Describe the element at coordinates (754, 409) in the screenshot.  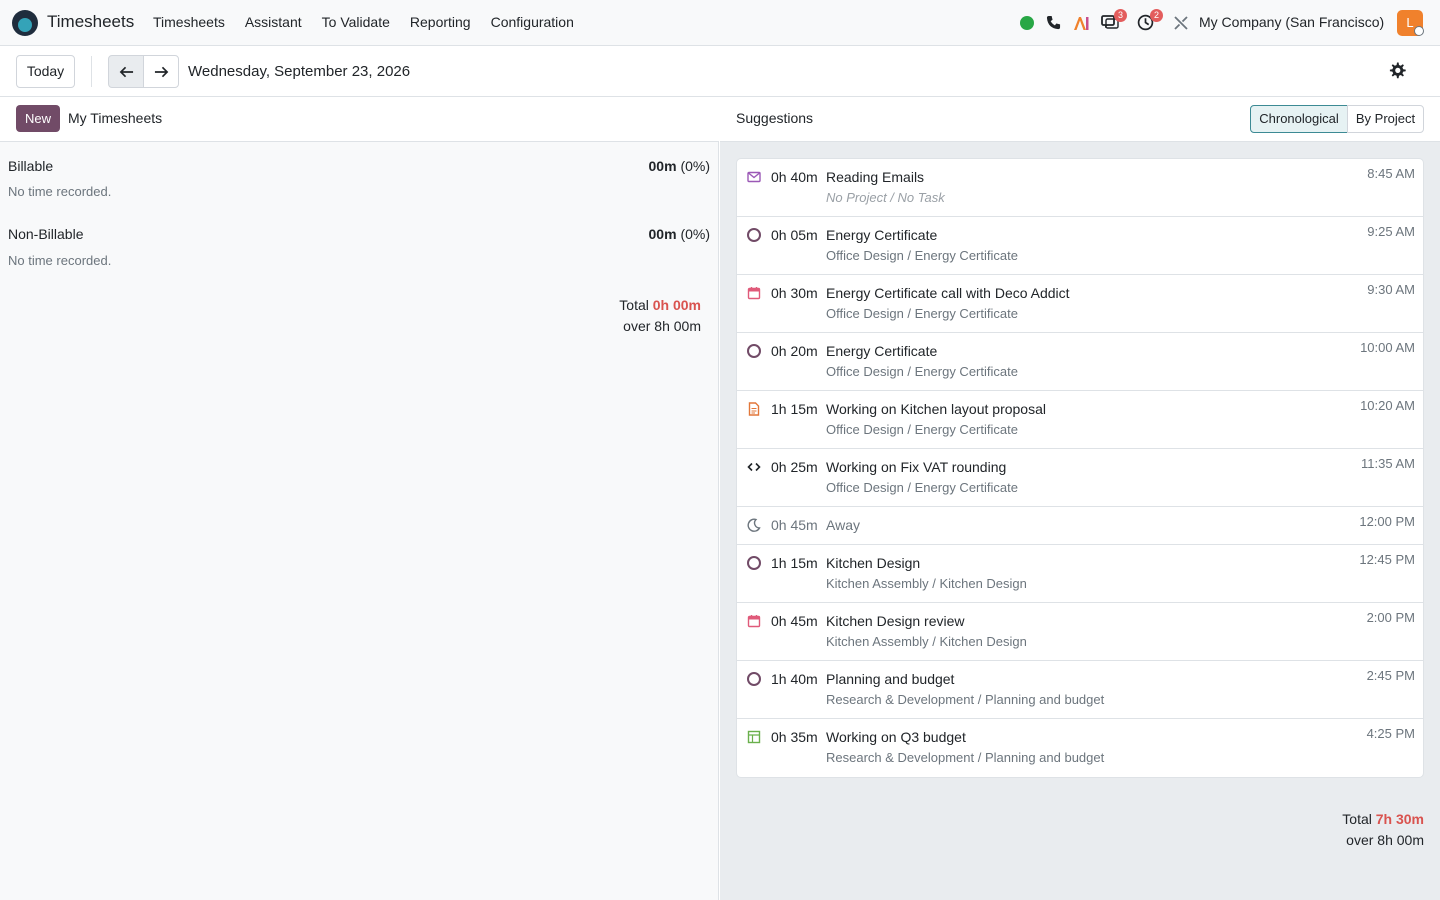
I see `document-icon` at that location.